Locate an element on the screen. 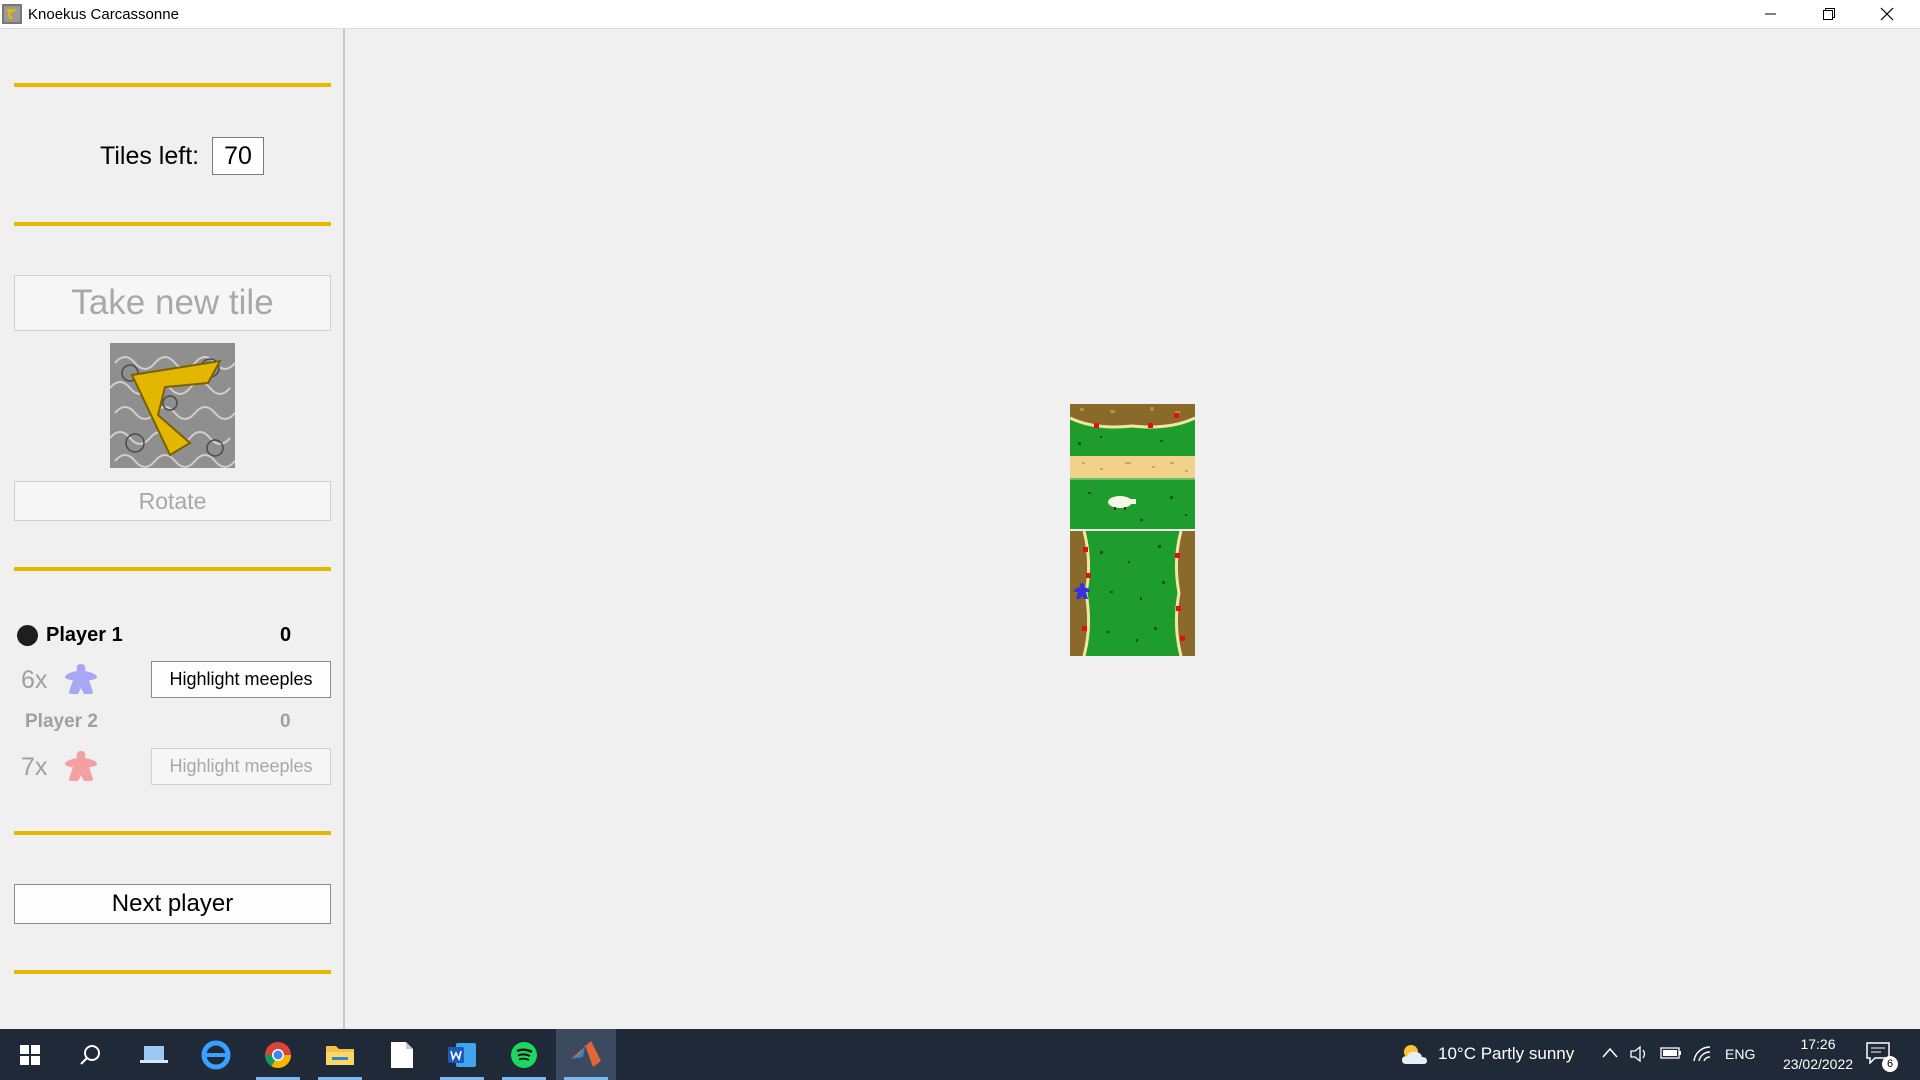  player-2-score: 0 is located at coordinates (285, 721).